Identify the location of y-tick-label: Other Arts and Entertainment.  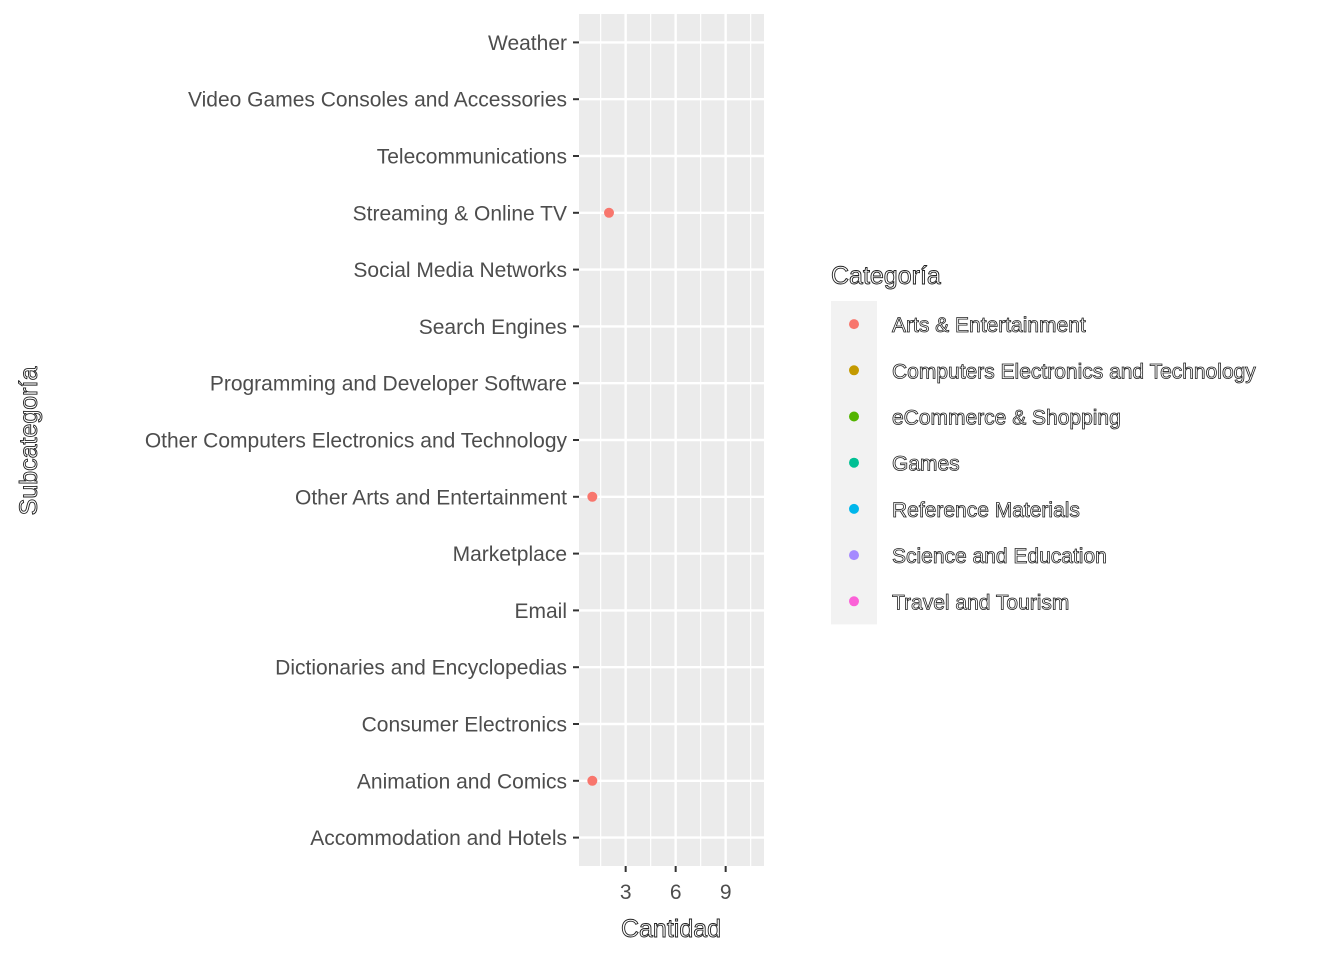
(431, 497).